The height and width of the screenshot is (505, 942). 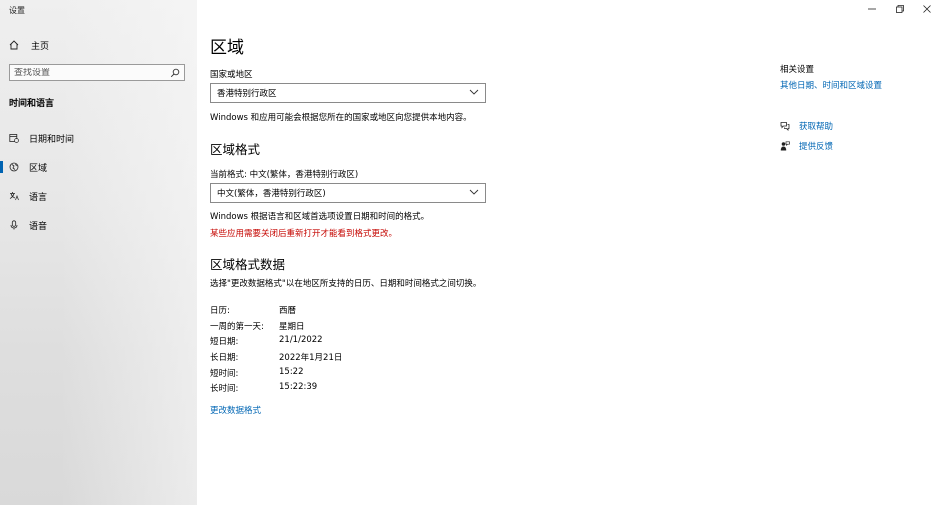 I want to click on format-data-heading: 区域格式数据, so click(x=248, y=264).